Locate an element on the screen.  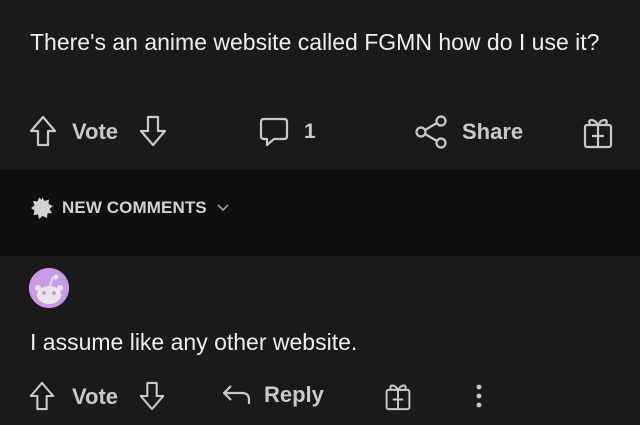
avatar is located at coordinates (49, 288).